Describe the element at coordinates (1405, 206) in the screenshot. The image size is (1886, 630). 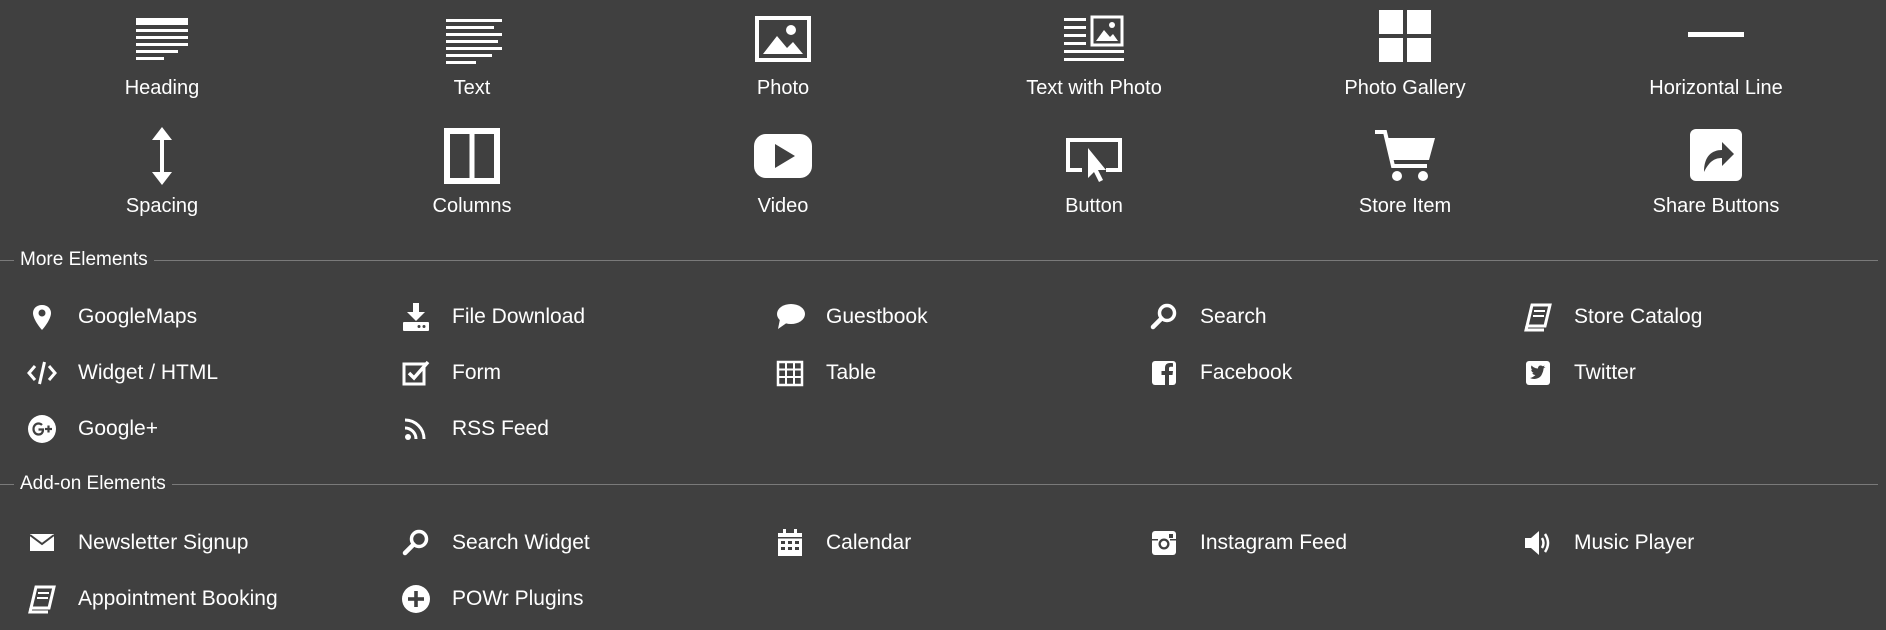
I see `element-label: Store Item` at that location.